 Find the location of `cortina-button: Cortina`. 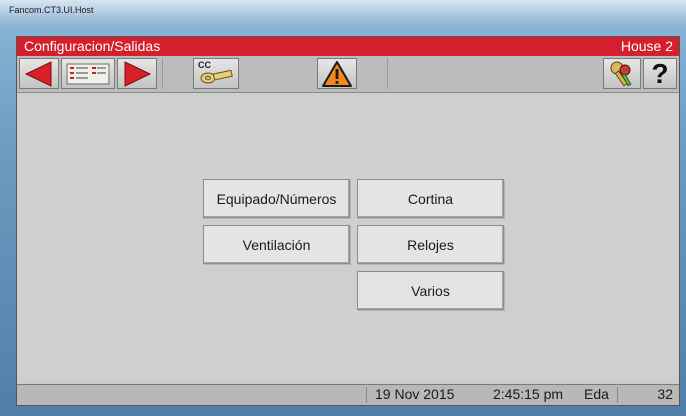

cortina-button: Cortina is located at coordinates (430, 198).